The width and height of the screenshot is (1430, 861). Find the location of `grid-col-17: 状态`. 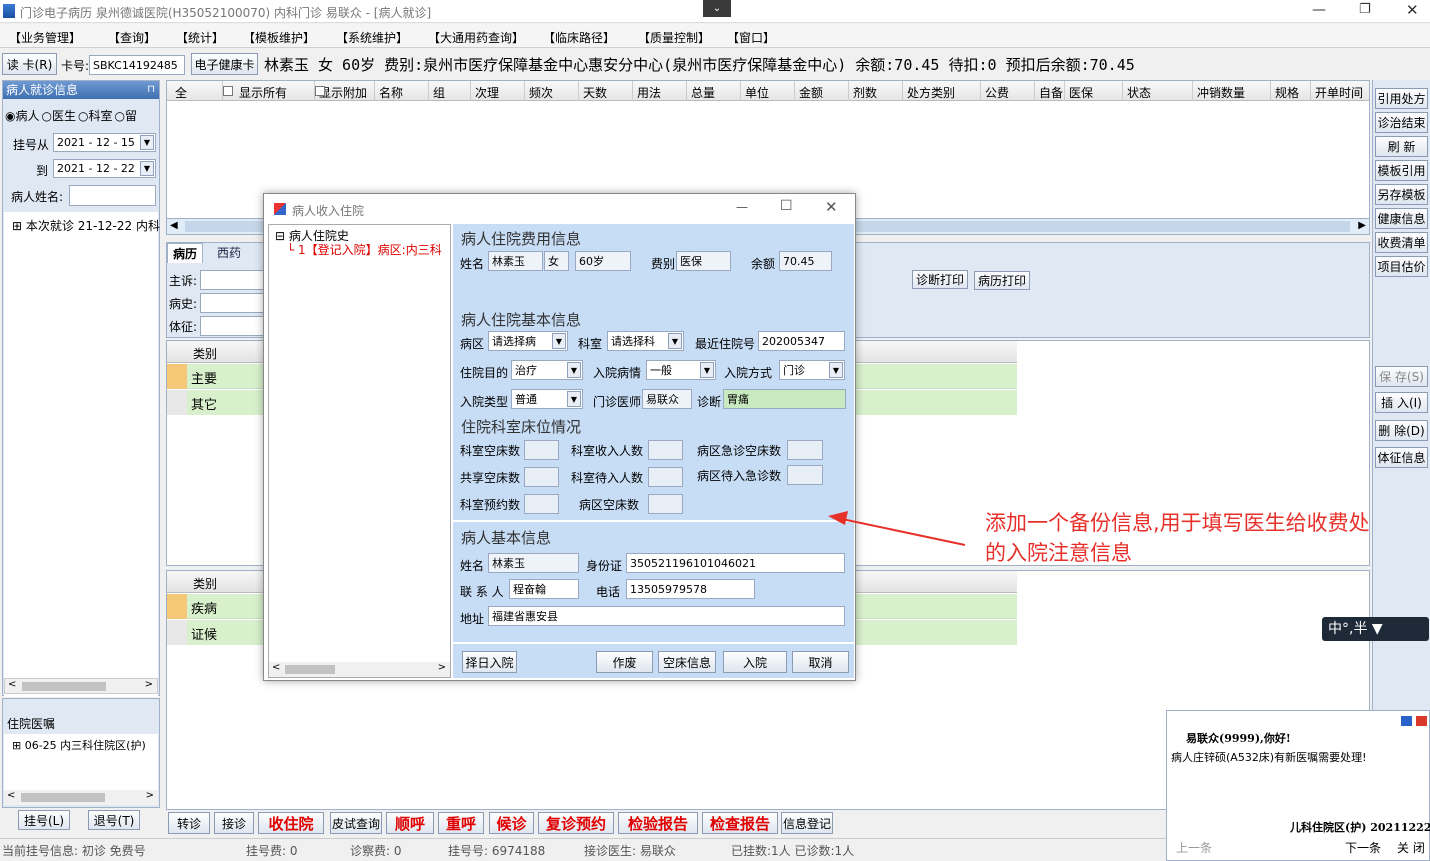

grid-col-17: 状态 is located at coordinates (1139, 92).